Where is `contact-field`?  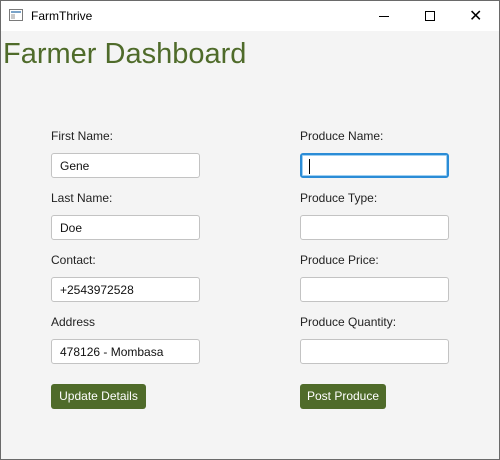
contact-field is located at coordinates (125, 289).